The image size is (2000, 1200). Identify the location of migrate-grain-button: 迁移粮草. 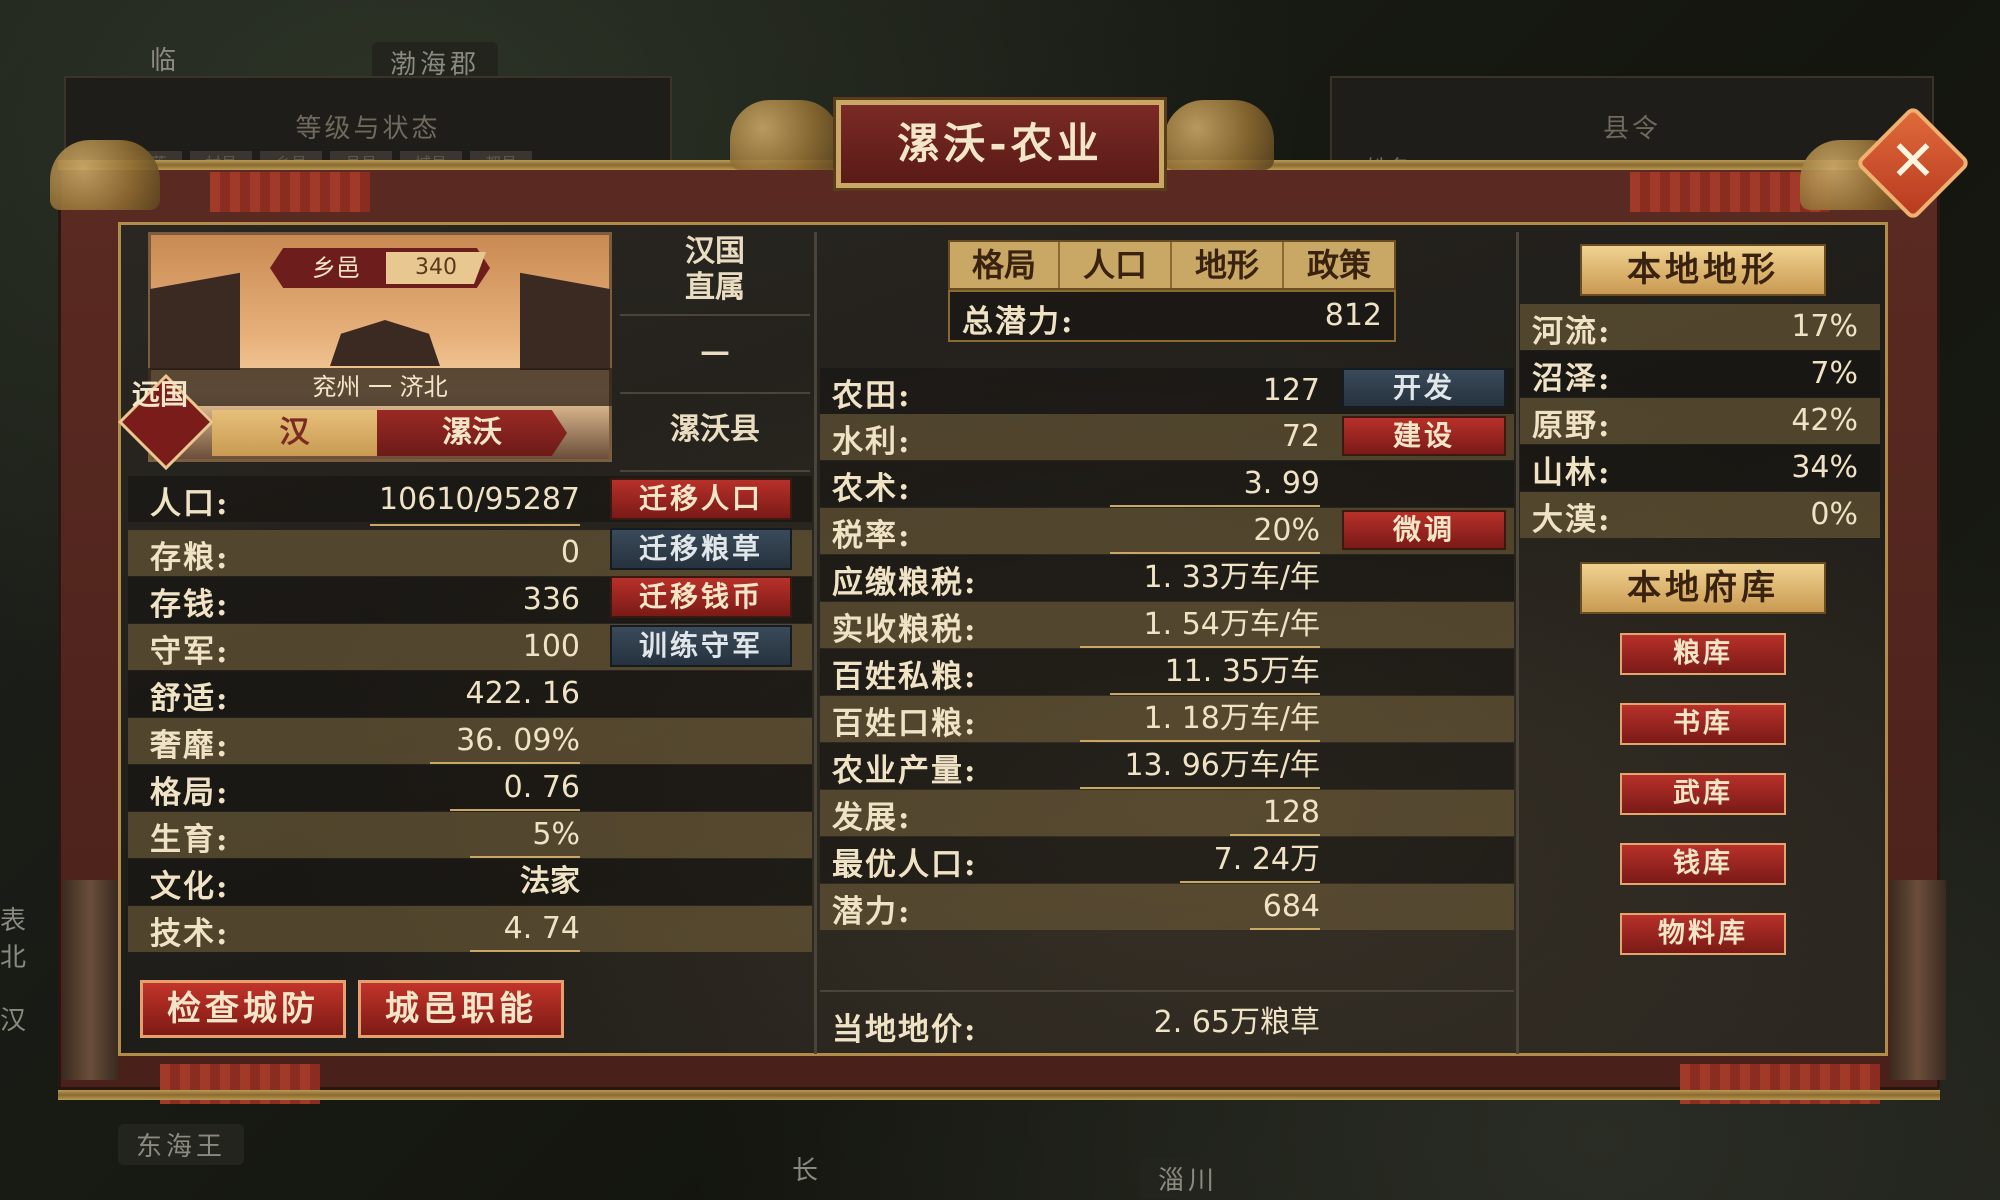
(701, 549).